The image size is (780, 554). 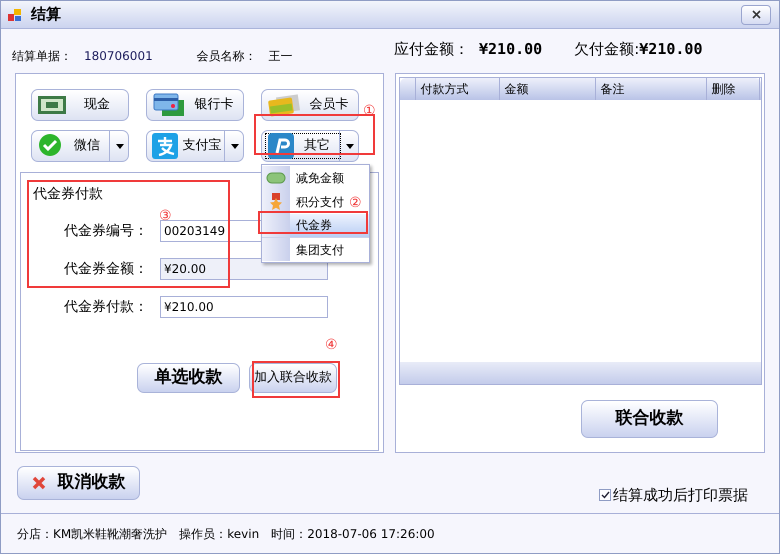 I want to click on bank-card-icon, so click(x=169, y=105).